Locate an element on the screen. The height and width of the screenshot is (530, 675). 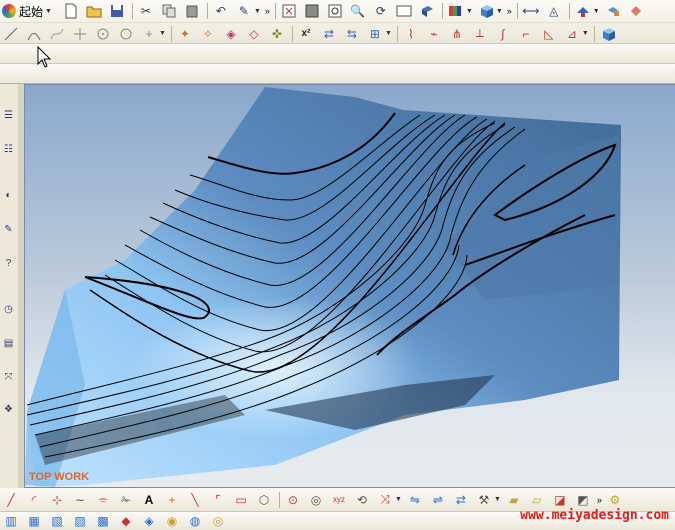
transform-c-icon: ⊞ is located at coordinates (375, 34).